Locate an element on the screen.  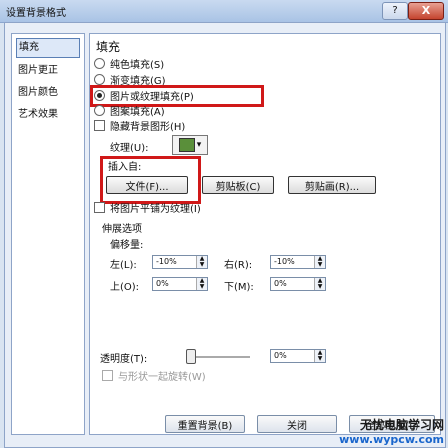
nav-item-picture-color: 图片颜色 is located at coordinates (47, 93).